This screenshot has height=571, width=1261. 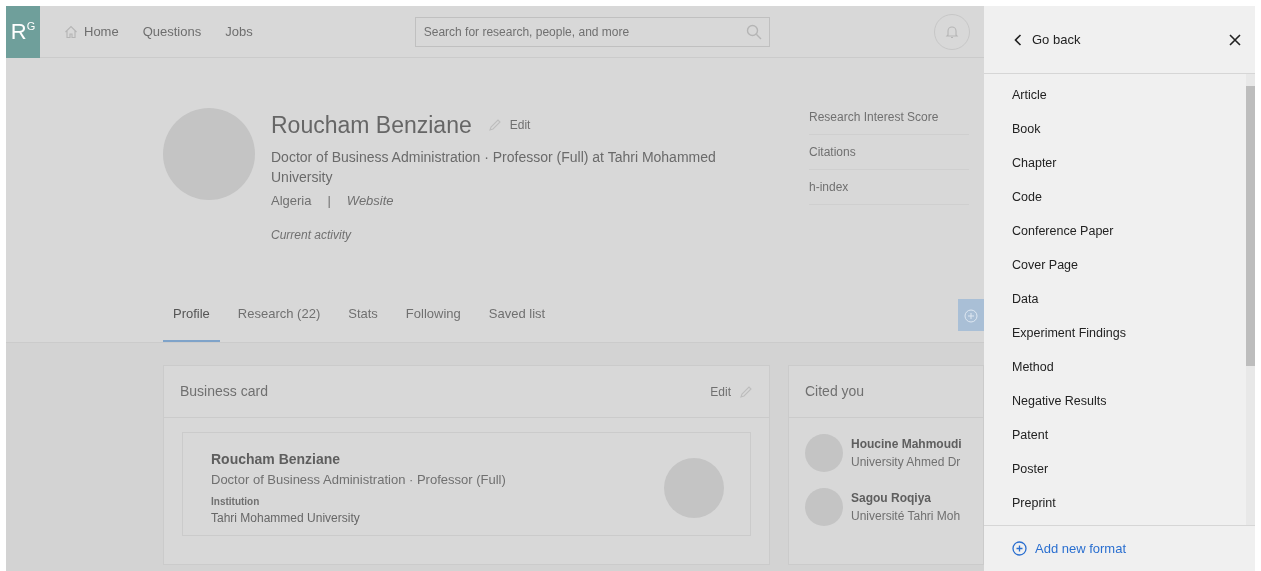 What do you see at coordinates (906, 498) in the screenshot?
I see `person-name: Sagou Roqiya` at bounding box center [906, 498].